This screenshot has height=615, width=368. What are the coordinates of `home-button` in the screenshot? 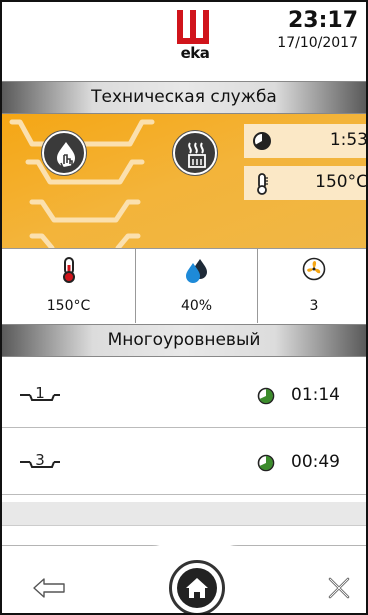 It's located at (197, 586).